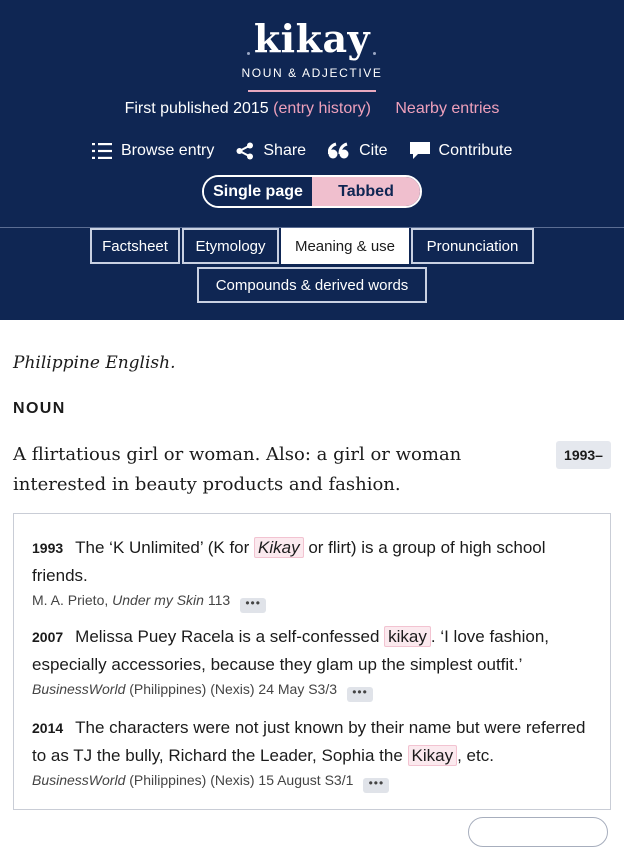 The width and height of the screenshot is (624, 847). What do you see at coordinates (165, 547) in the screenshot?
I see `quotation-text-before: The ‘K Unlimited’ (K for` at bounding box center [165, 547].